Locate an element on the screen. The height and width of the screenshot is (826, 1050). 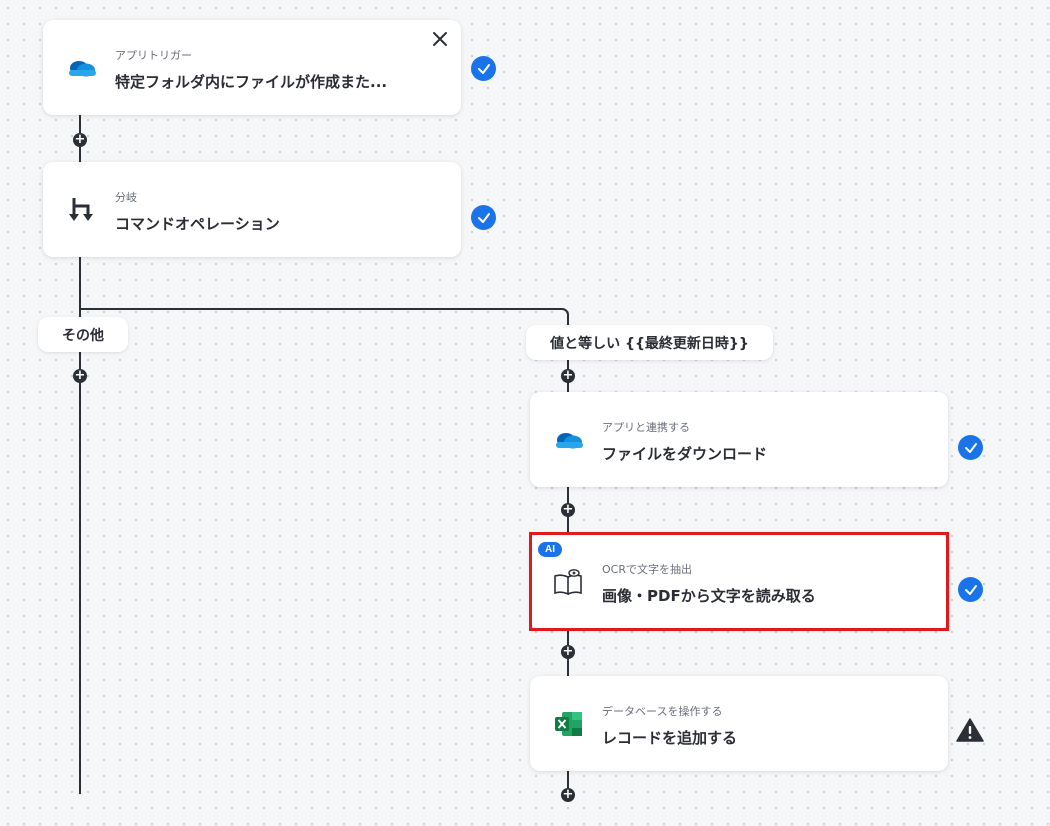
node-subtitle: アプリと連携する is located at coordinates (646, 427).